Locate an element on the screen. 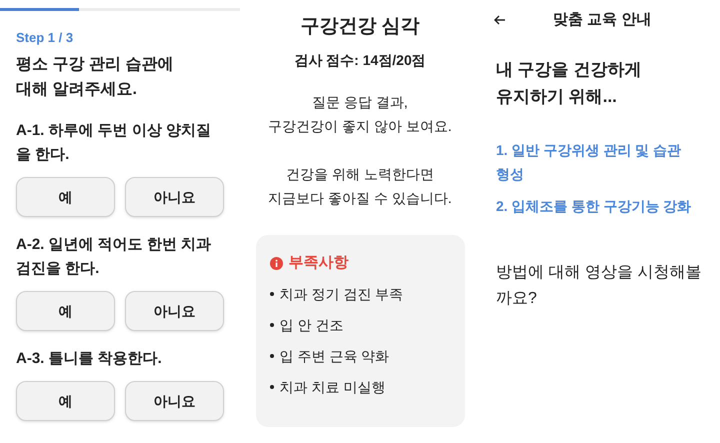 This screenshot has width=720, height=443. score-text: 검사 점수: 14점/20점 is located at coordinates (360, 60).